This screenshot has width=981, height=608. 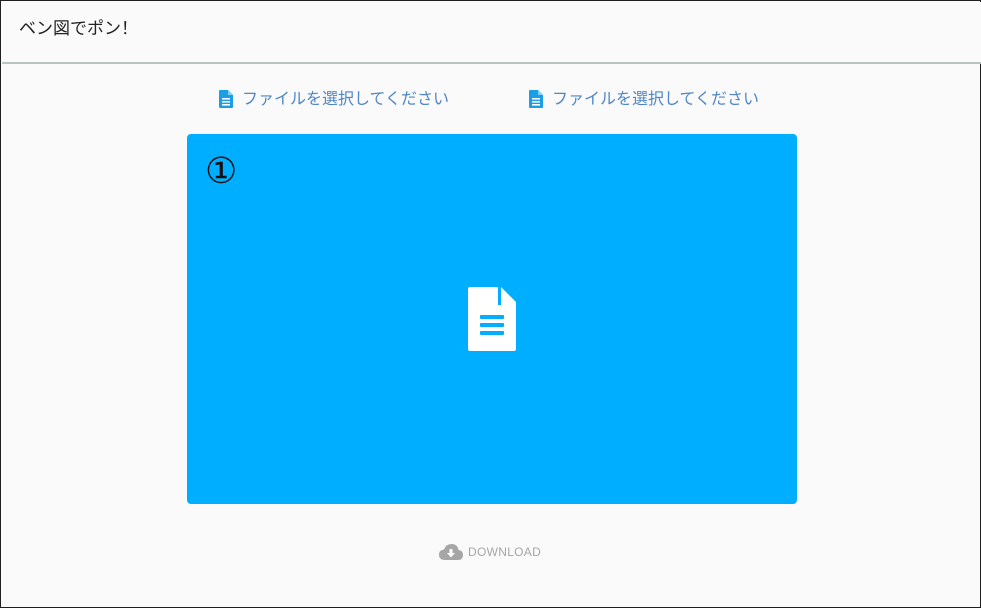 I want to click on app-title: ベン図でポン！, so click(x=78, y=29).